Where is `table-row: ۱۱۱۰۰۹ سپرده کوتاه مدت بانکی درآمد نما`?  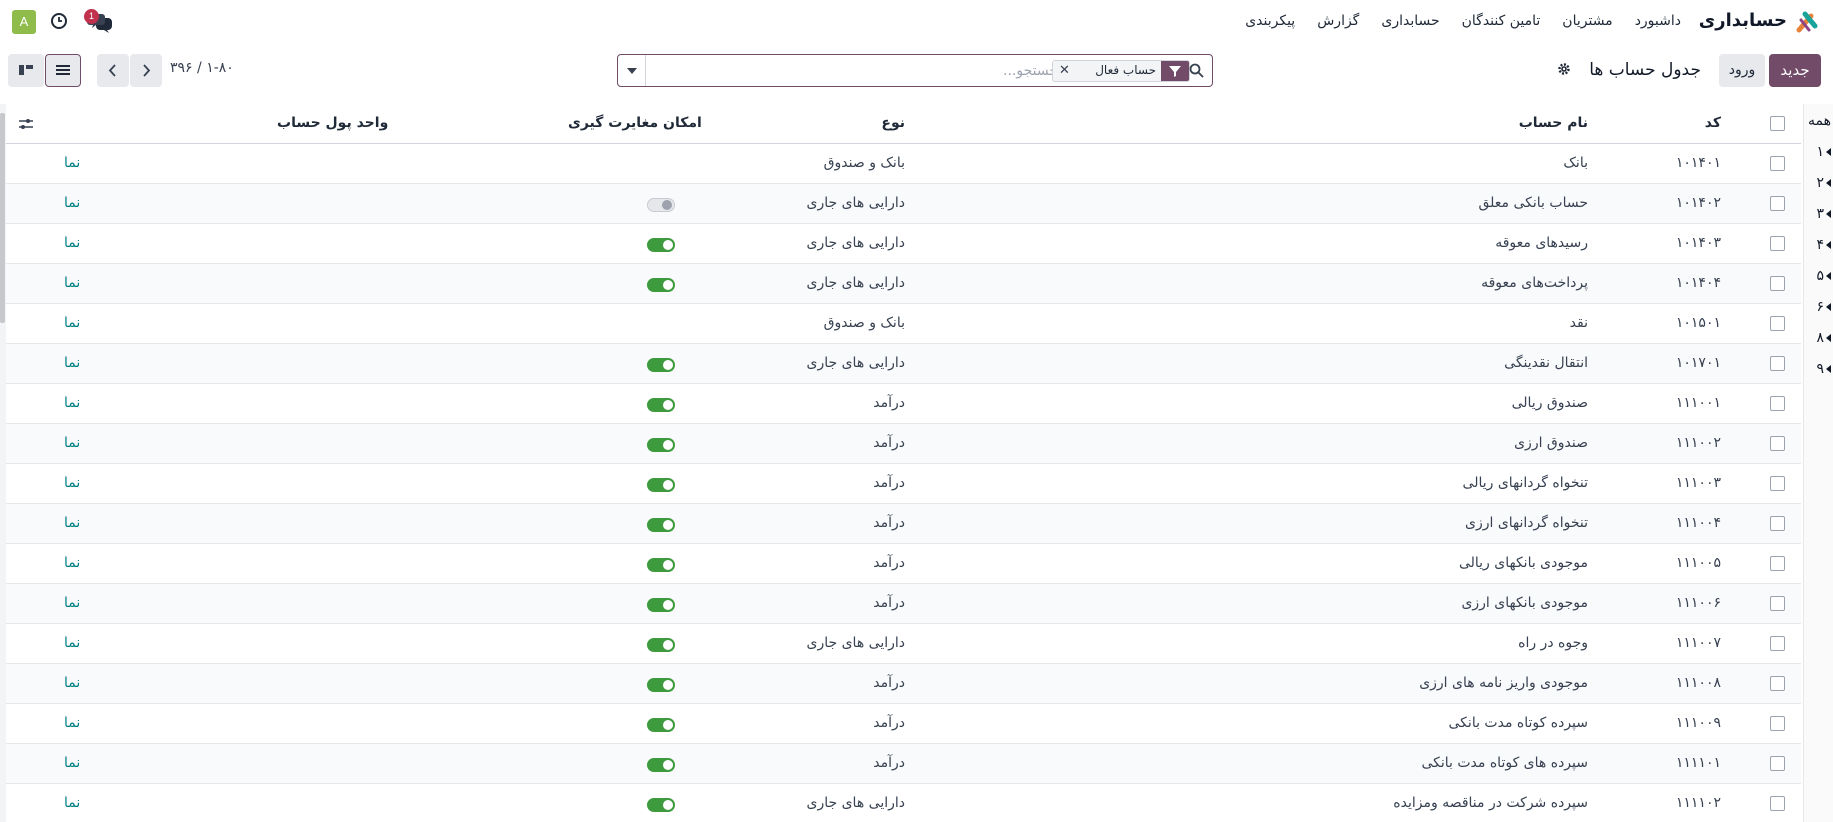 table-row: ۱۱۱۰۰۹ سپرده کوتاه مدت بانکی درآمد نما is located at coordinates (903, 724).